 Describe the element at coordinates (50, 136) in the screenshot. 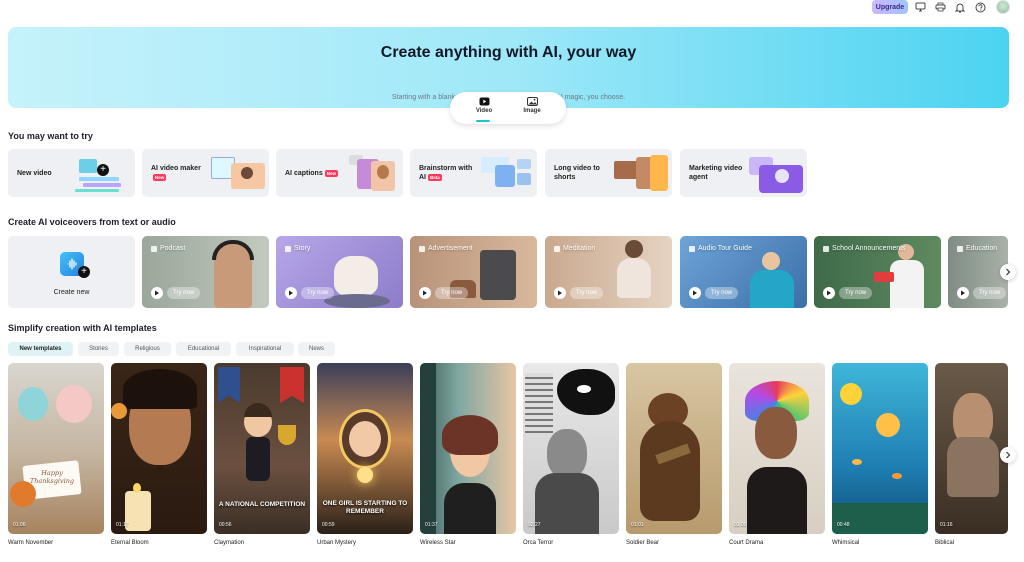

I see `try-section-title: You may want to try` at that location.